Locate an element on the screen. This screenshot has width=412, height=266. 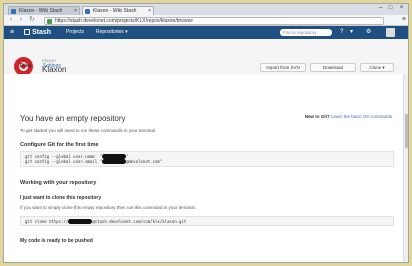
stash-logo: Stash is located at coordinates (37, 32).